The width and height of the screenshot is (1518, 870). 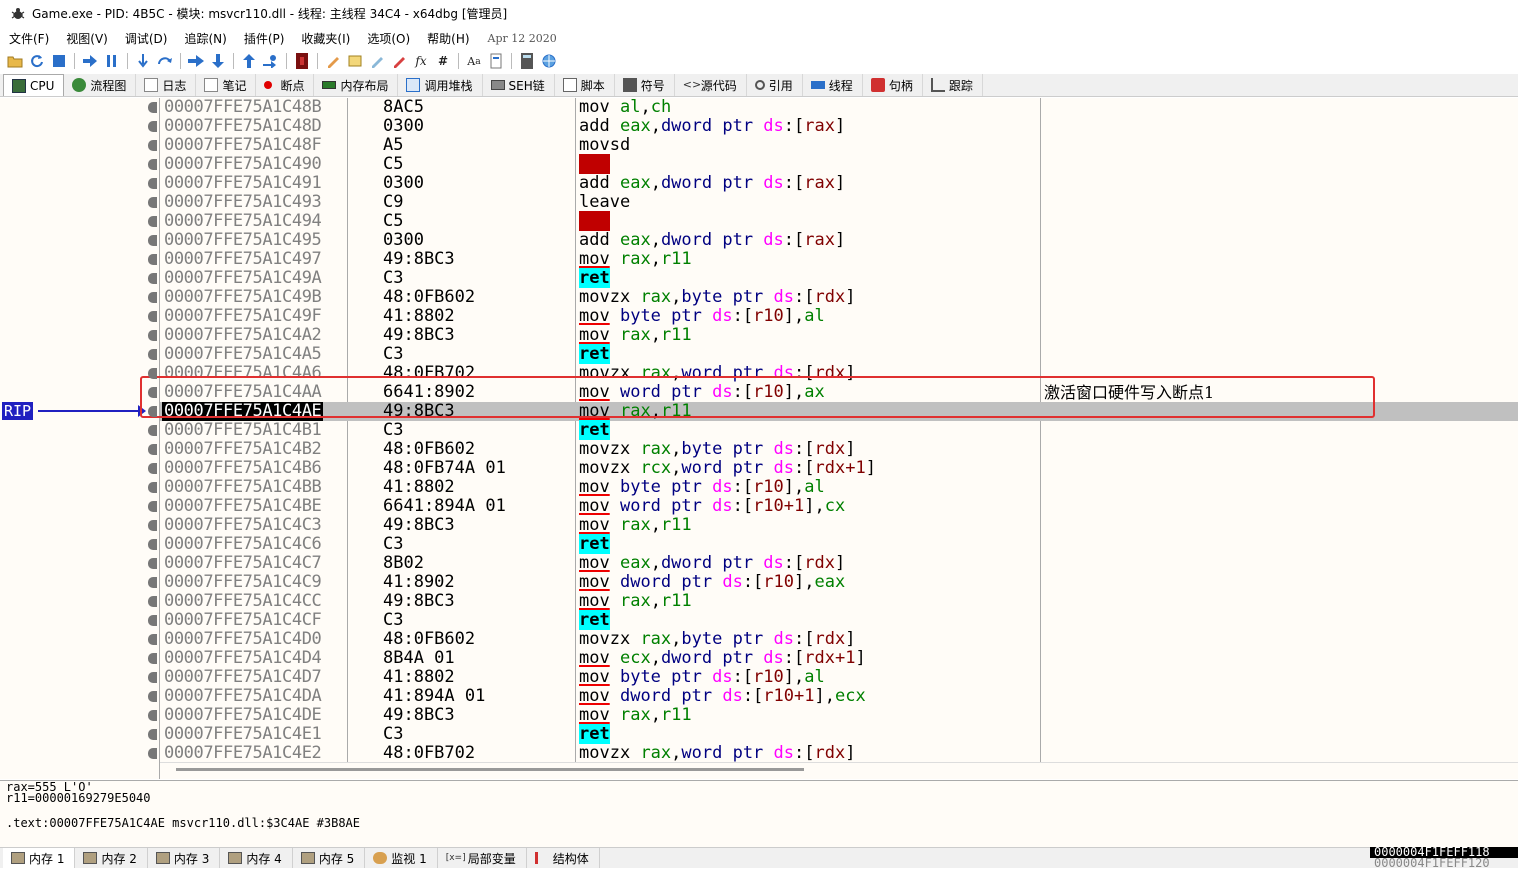 I want to click on menu-plugins: 插件(P), so click(x=264, y=38).